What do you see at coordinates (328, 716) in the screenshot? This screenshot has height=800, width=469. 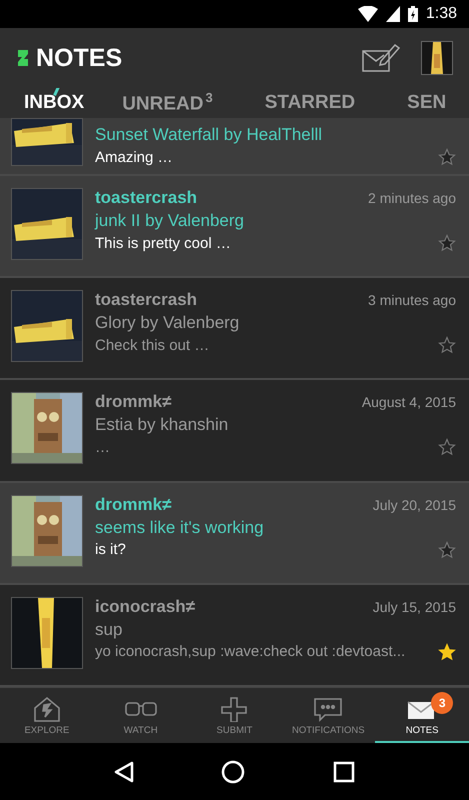 I see `nav-tab: NOTIFICATIONS` at bounding box center [328, 716].